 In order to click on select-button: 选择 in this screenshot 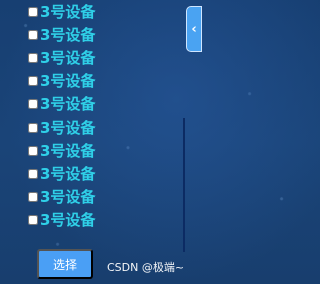, I will do `click(65, 264)`.